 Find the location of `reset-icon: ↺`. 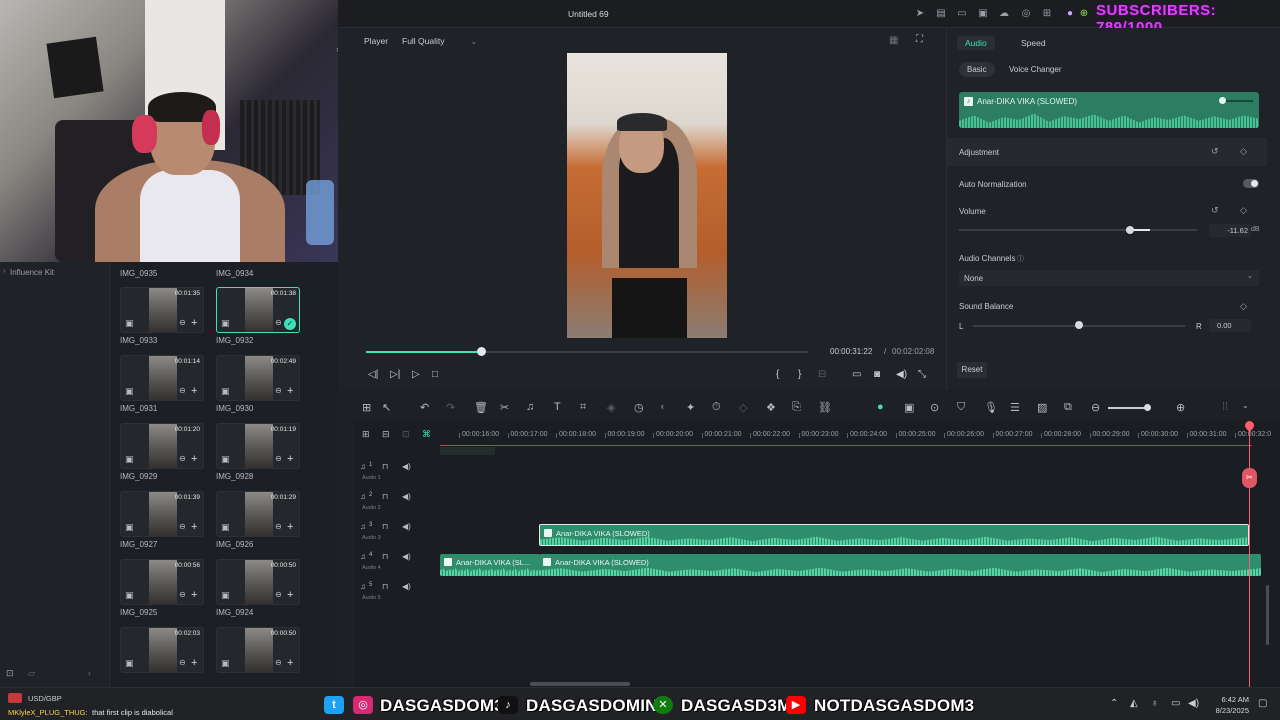

reset-icon: ↺ is located at coordinates (1215, 151).